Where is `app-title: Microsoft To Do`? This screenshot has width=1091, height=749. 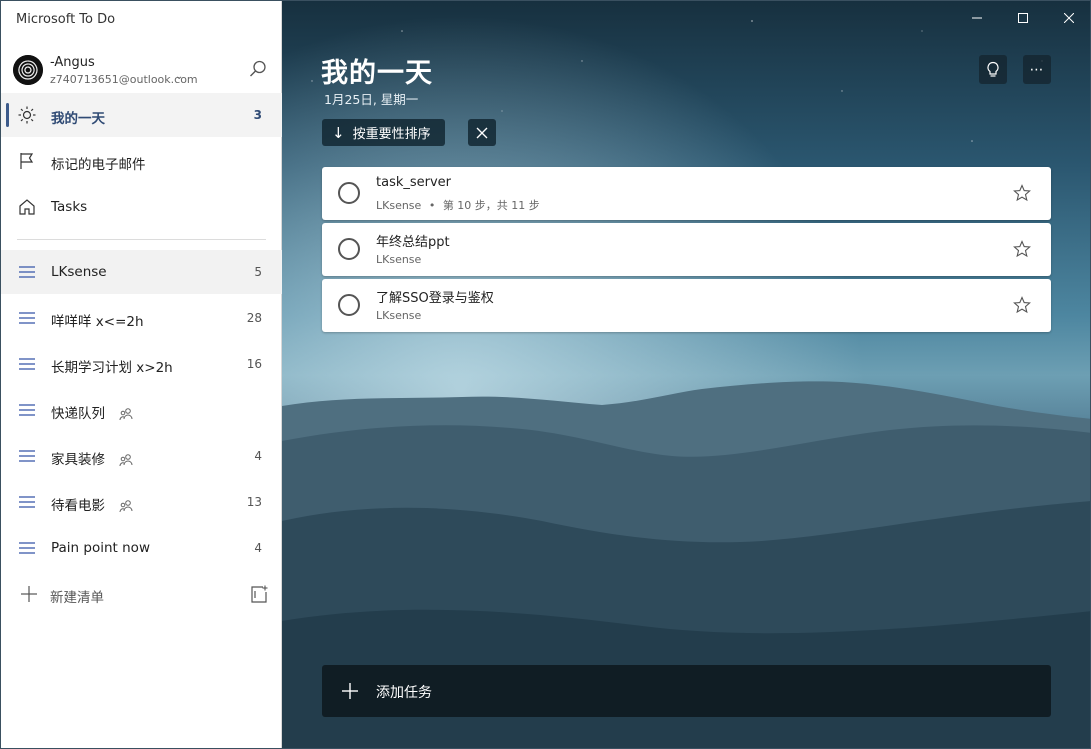 app-title: Microsoft To Do is located at coordinates (66, 19).